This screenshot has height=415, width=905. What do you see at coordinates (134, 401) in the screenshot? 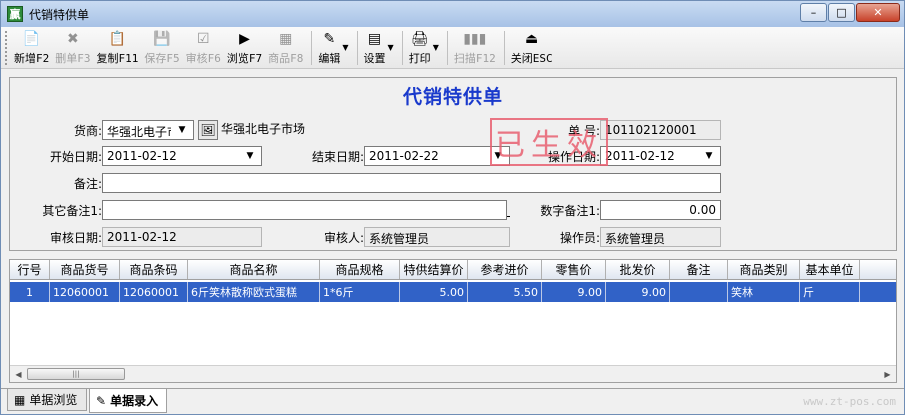
I see `tab-label-1: 单据录入` at bounding box center [134, 401].